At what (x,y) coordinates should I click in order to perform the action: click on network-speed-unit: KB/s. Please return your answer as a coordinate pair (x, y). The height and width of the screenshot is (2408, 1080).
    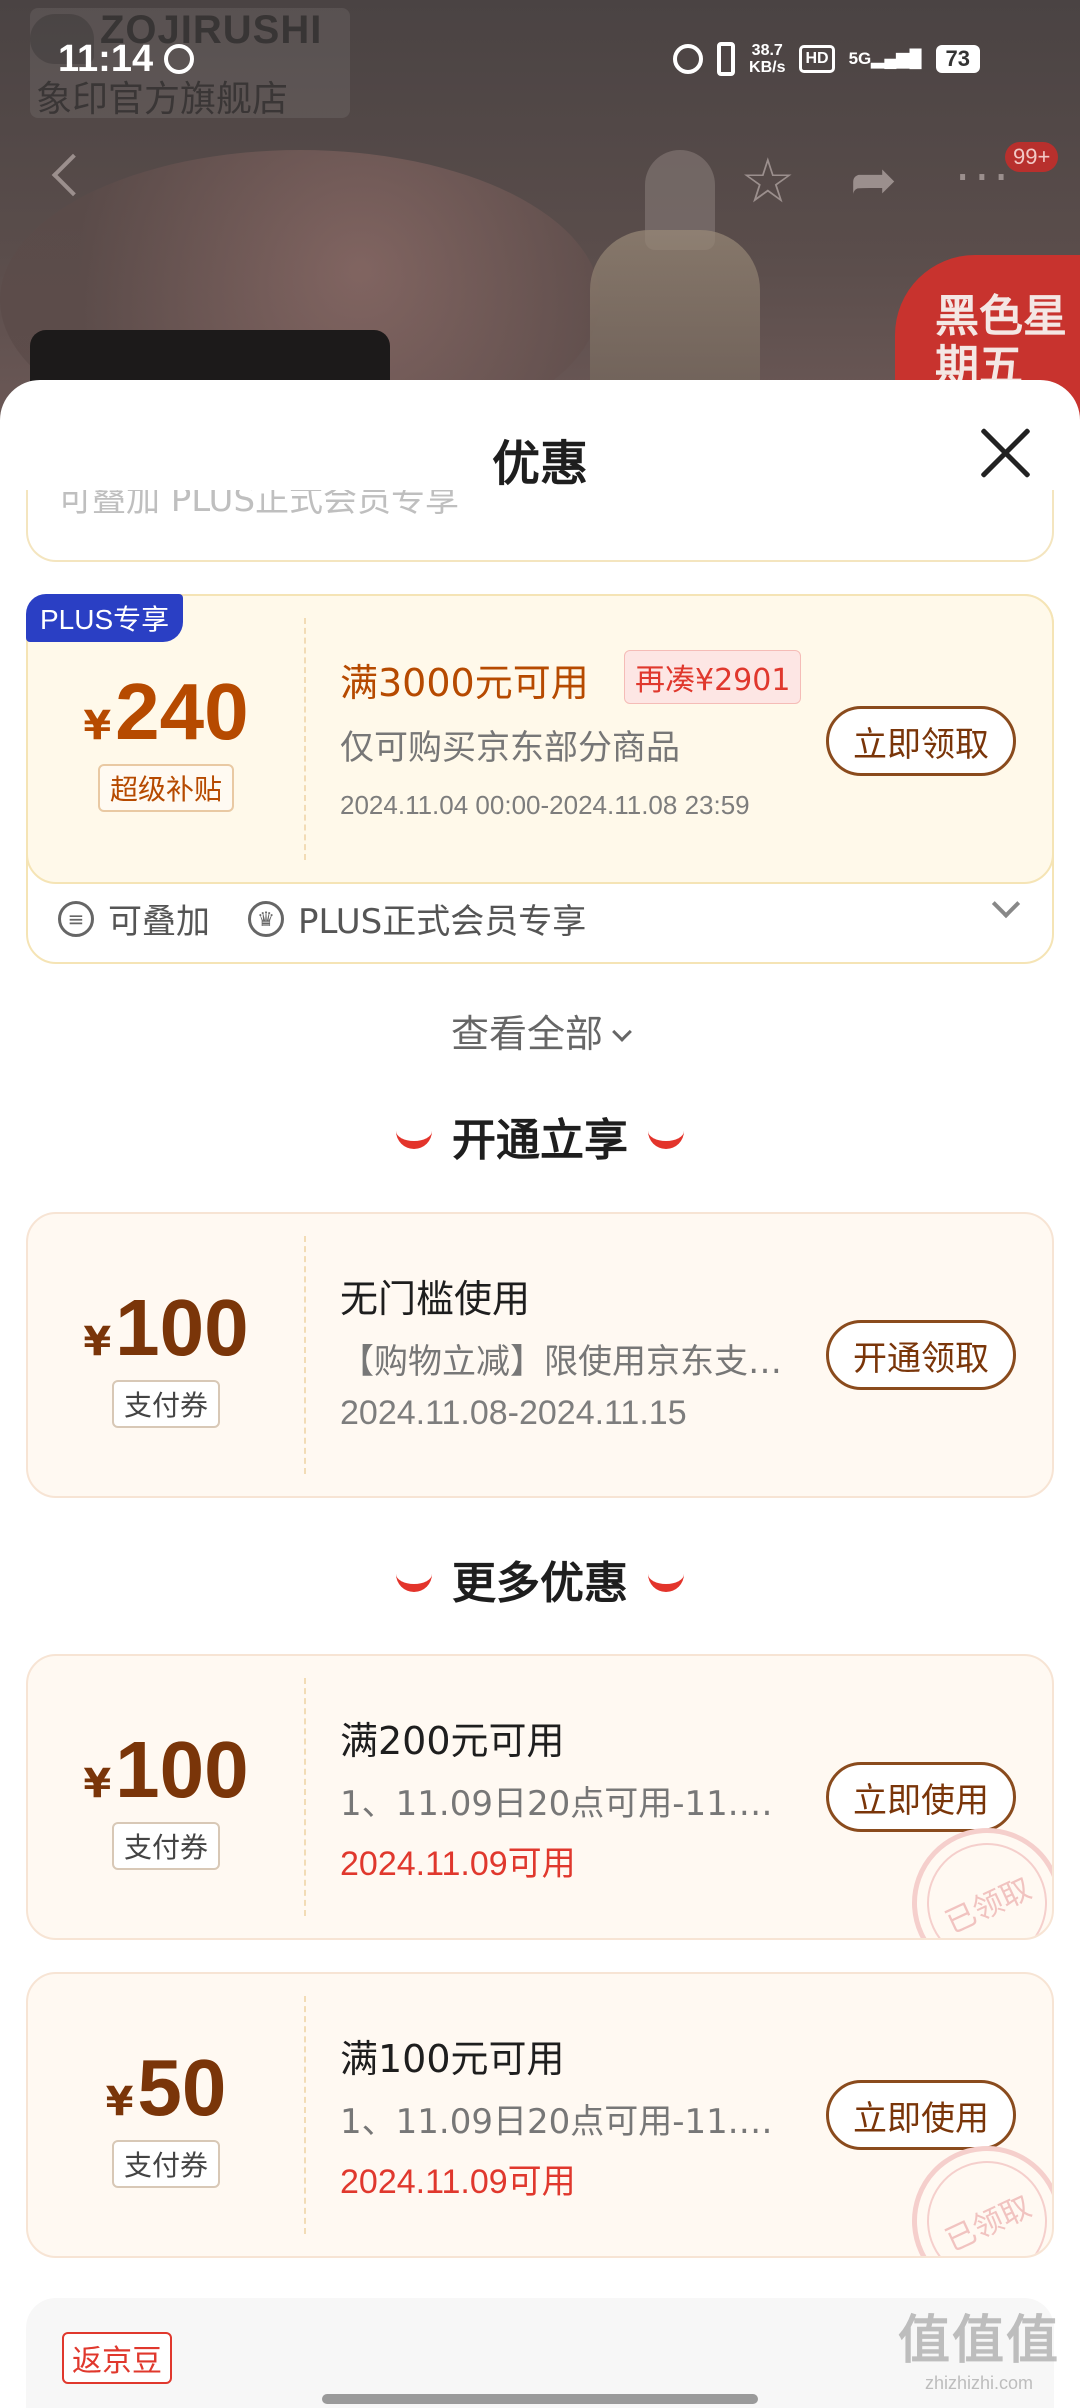
    Looking at the image, I should click on (767, 67).